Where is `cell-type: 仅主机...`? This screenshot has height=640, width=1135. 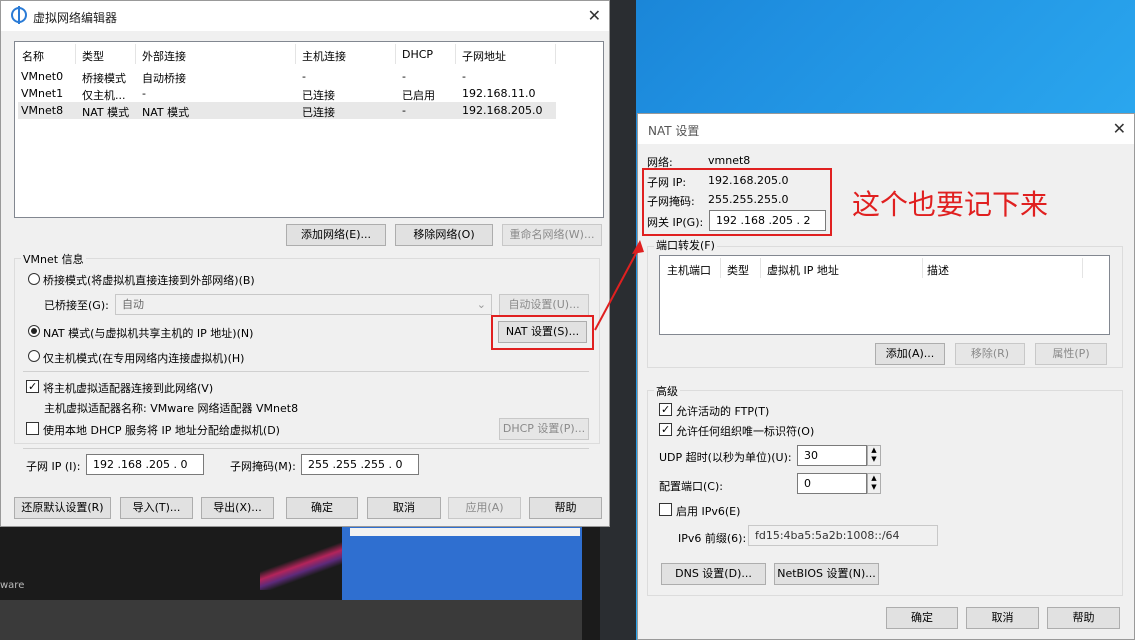
cell-type: 仅主机... is located at coordinates (104, 95).